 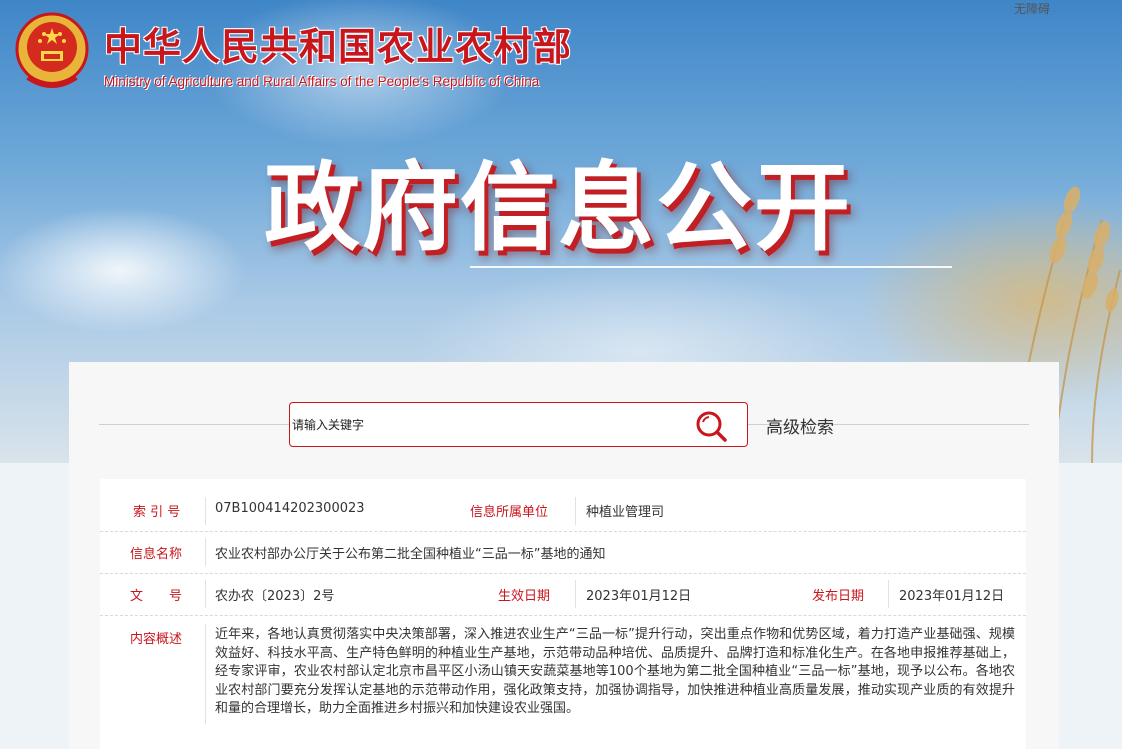 I want to click on hero-title: 政府信息公开, so click(x=558, y=208).